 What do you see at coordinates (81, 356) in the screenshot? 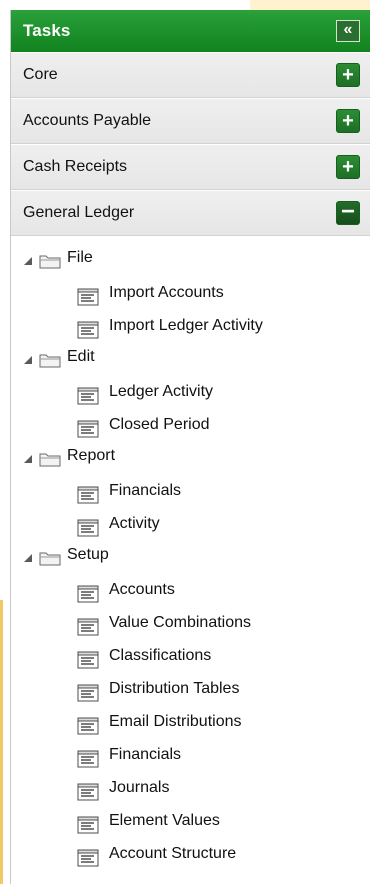
I see `tree-folder-label: Edit` at bounding box center [81, 356].